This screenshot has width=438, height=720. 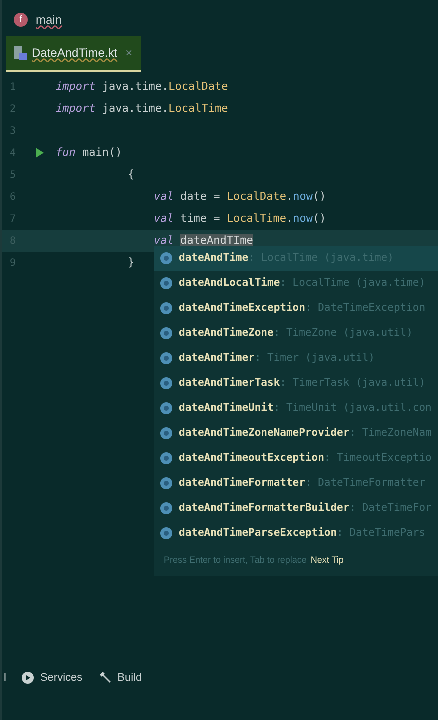 What do you see at coordinates (296, 383) in the screenshot?
I see `completion-item: dateAndTimerTask: TimerTask (java.util)` at bounding box center [296, 383].